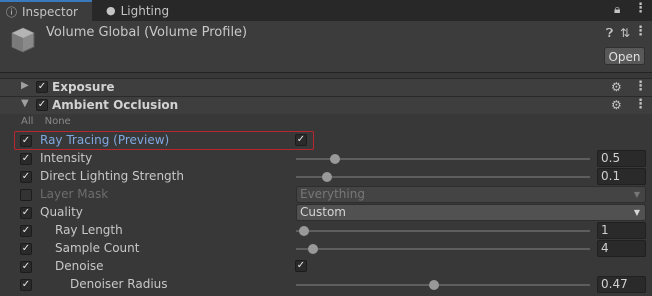 Image resolution: width=652 pixels, height=296 pixels. I want to click on header-kebab-icon: ⋮, so click(640, 31).